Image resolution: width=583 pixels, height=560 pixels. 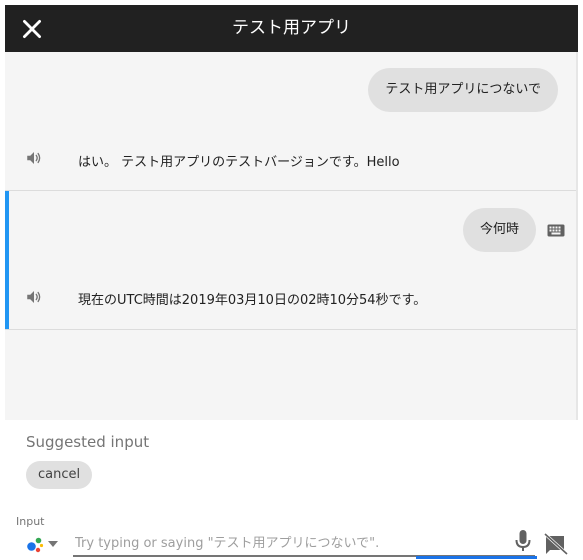 I want to click on app-title: テスト用アプリ, so click(x=291, y=28).